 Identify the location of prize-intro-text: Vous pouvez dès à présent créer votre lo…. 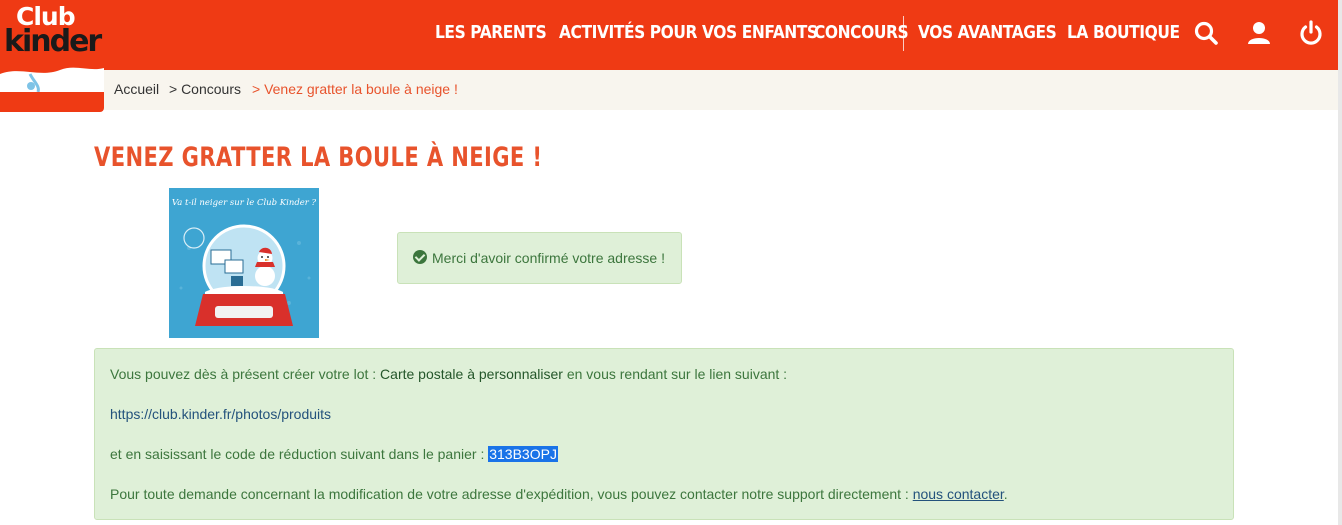
(245, 374).